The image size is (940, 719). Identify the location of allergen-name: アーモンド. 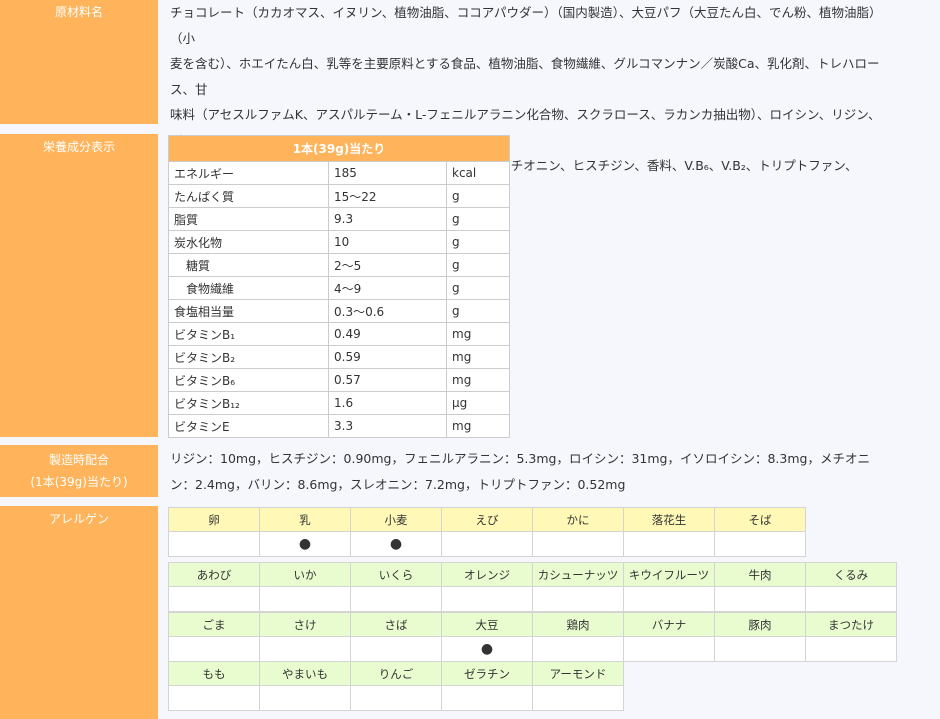
(578, 673).